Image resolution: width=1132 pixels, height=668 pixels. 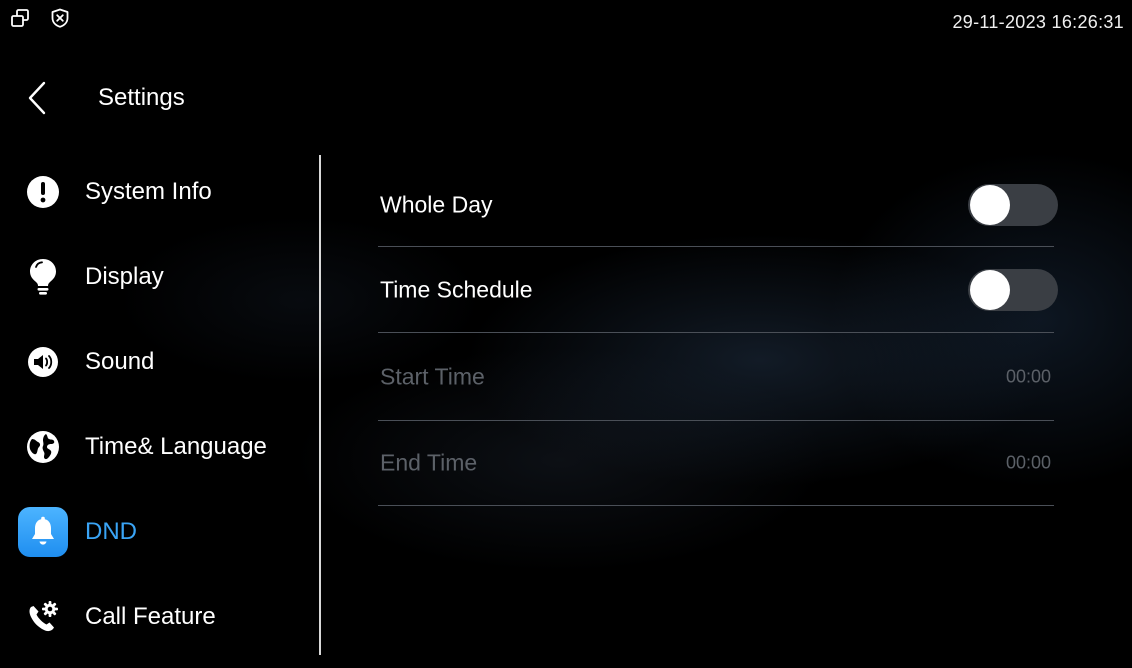 I want to click on sidebar-item-label: Call Feature, so click(x=150, y=616).